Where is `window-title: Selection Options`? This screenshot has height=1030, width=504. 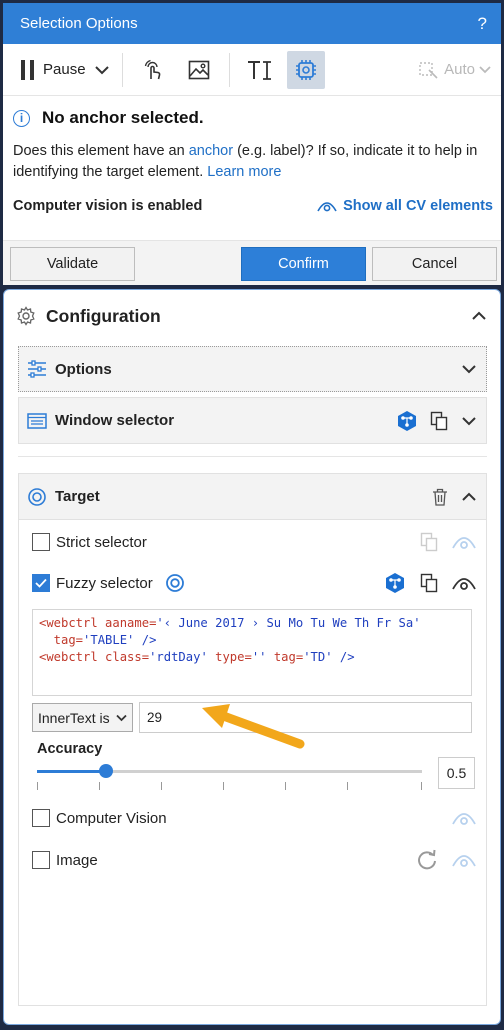
window-title: Selection Options is located at coordinates (79, 23).